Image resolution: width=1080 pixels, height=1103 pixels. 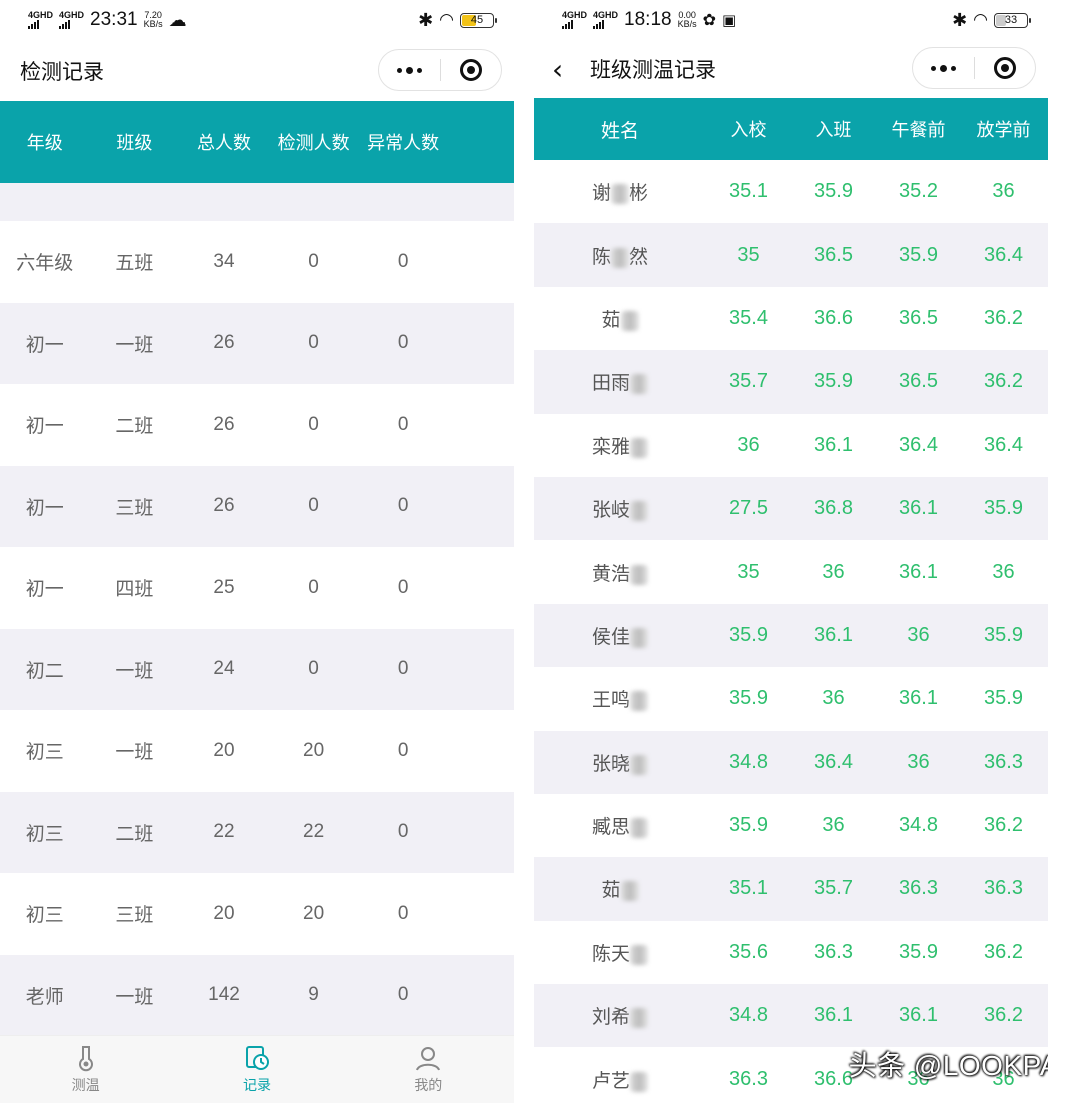 I want to click on temperature-value: 35.2, so click(x=918, y=191).